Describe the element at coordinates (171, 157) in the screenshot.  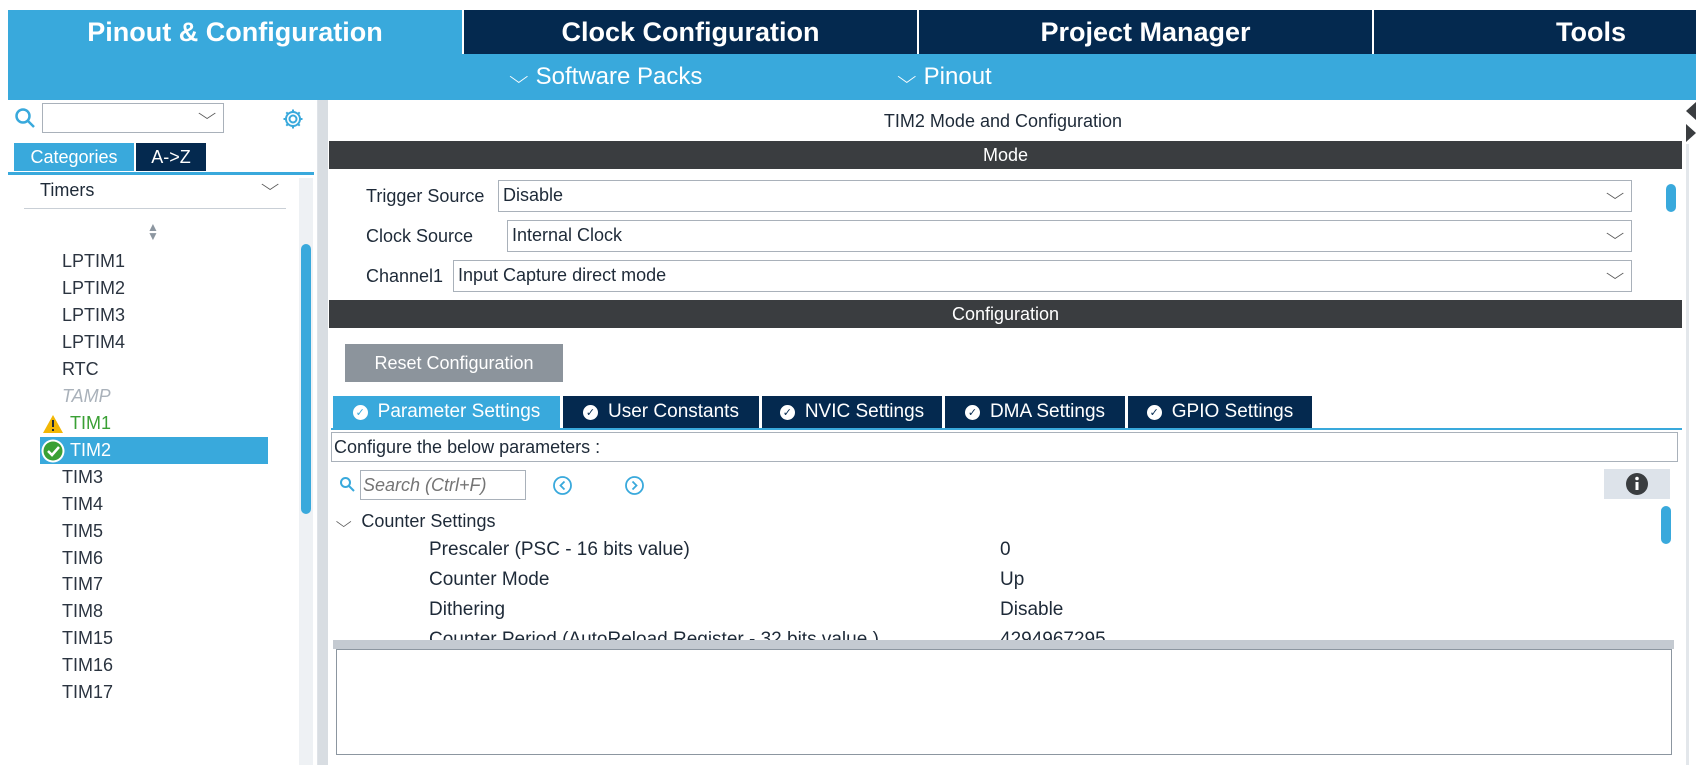
I see `tab-a-z: A->Z` at that location.